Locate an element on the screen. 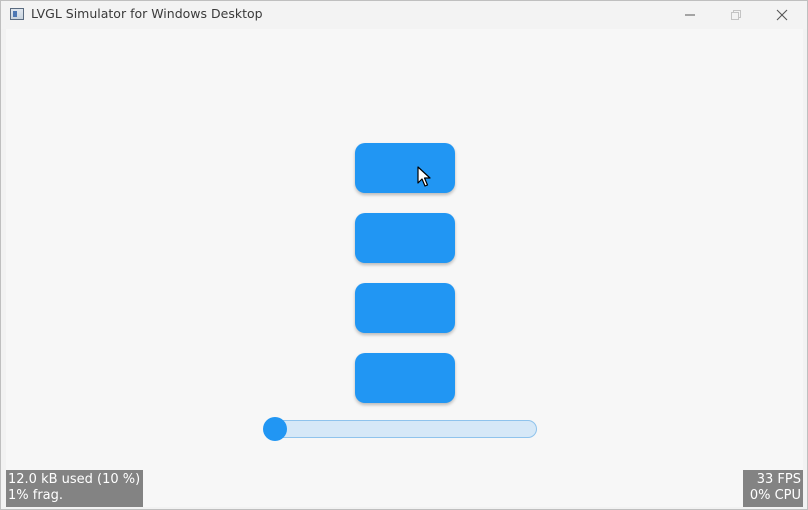  slider-track is located at coordinates (402, 429).